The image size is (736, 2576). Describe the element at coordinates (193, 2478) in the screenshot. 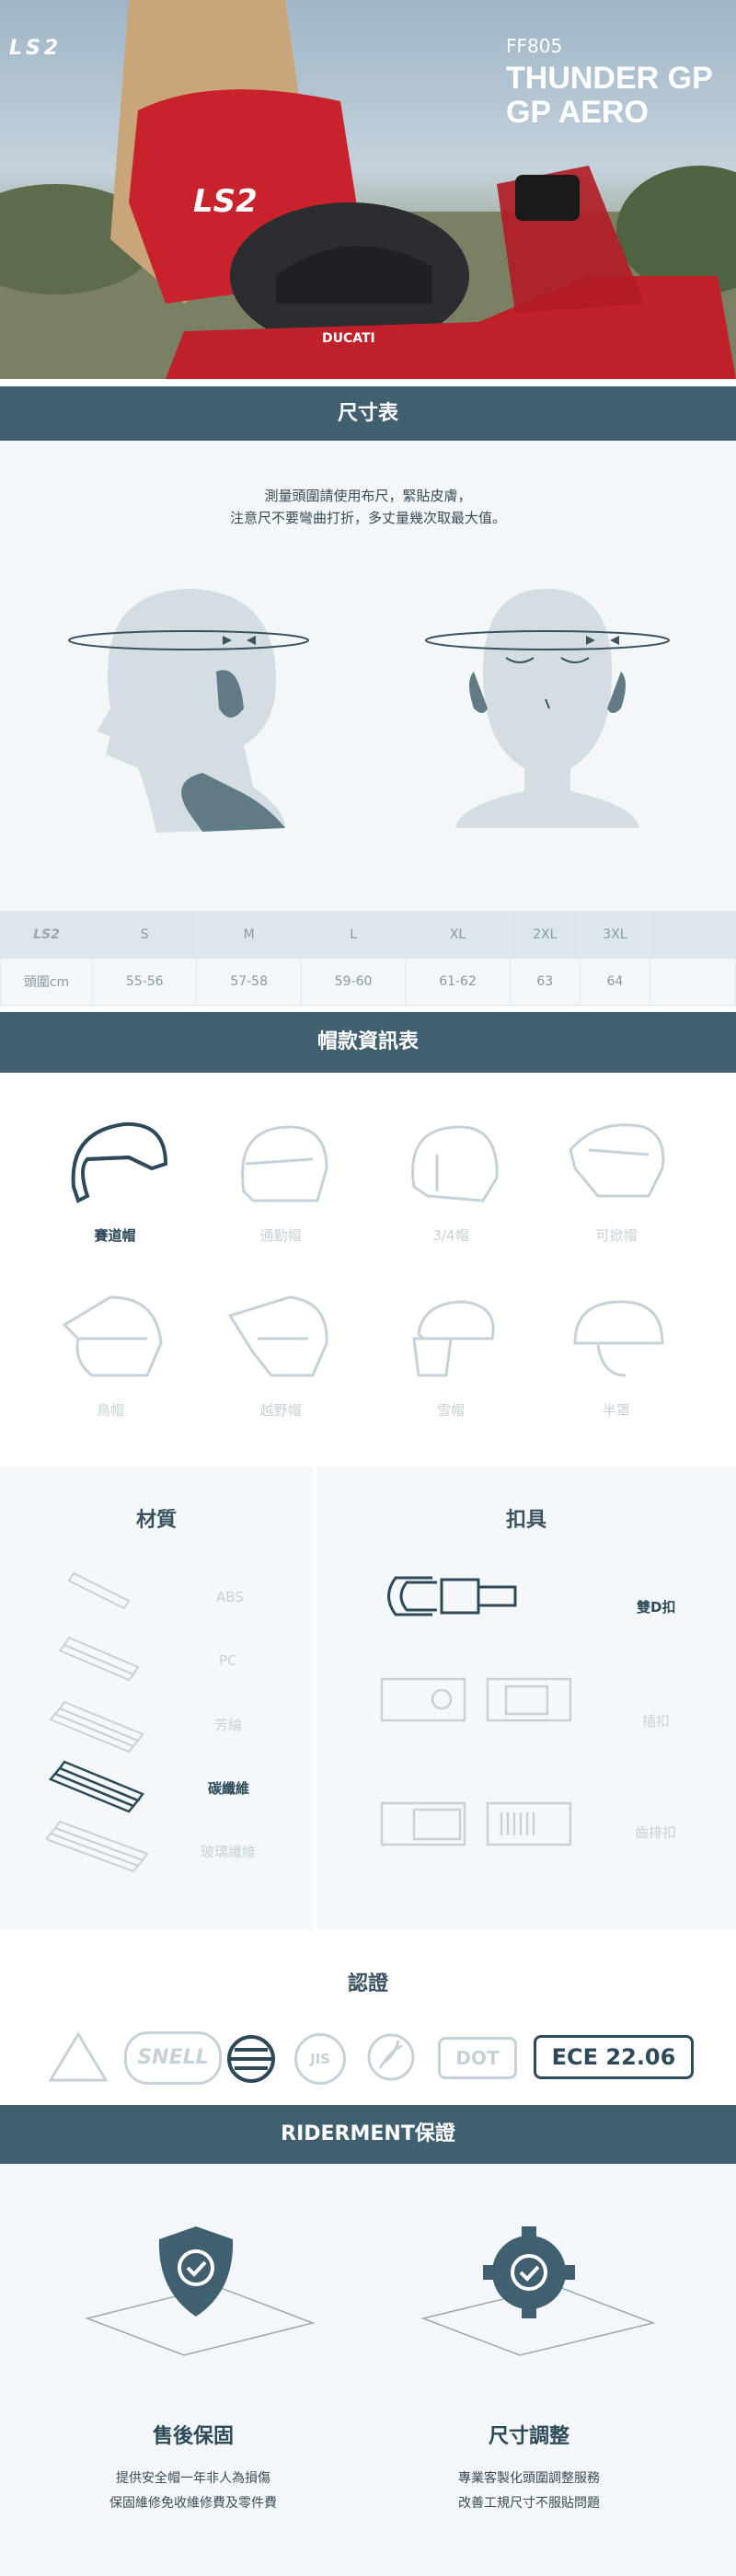

I see `warranty-desc-line1: 提供安全帽一年非人為損傷` at that location.